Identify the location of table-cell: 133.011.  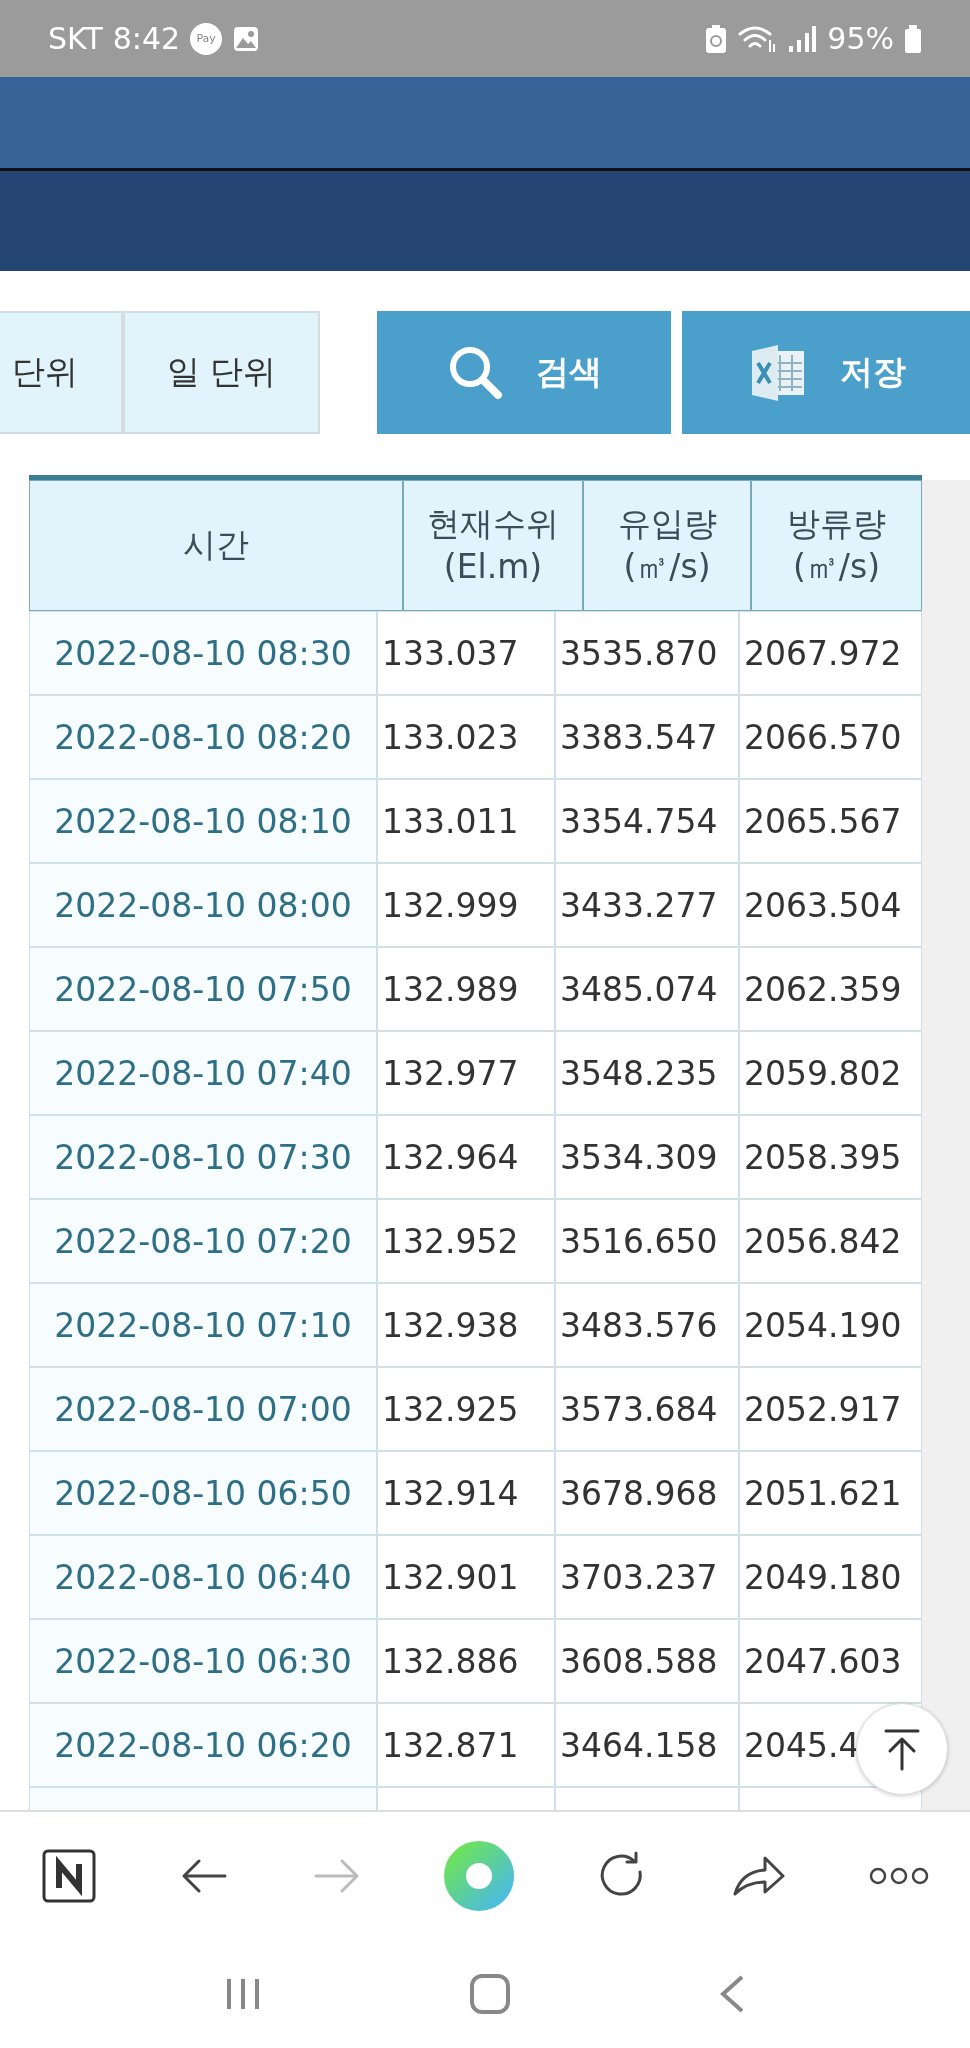
(466, 821).